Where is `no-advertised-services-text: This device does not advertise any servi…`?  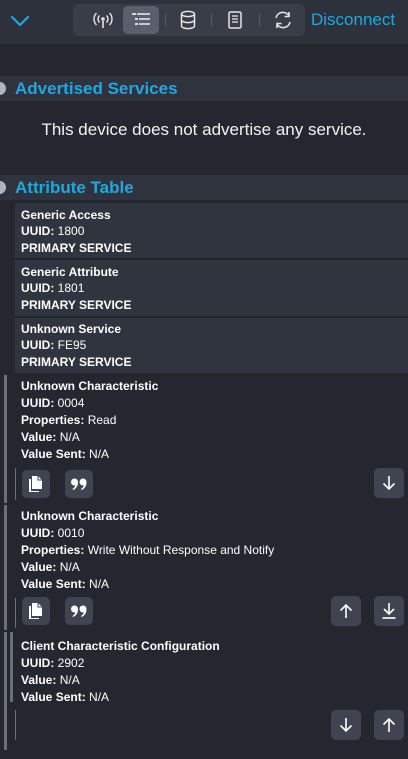 no-advertised-services-text: This device does not advertise any servi… is located at coordinates (204, 129).